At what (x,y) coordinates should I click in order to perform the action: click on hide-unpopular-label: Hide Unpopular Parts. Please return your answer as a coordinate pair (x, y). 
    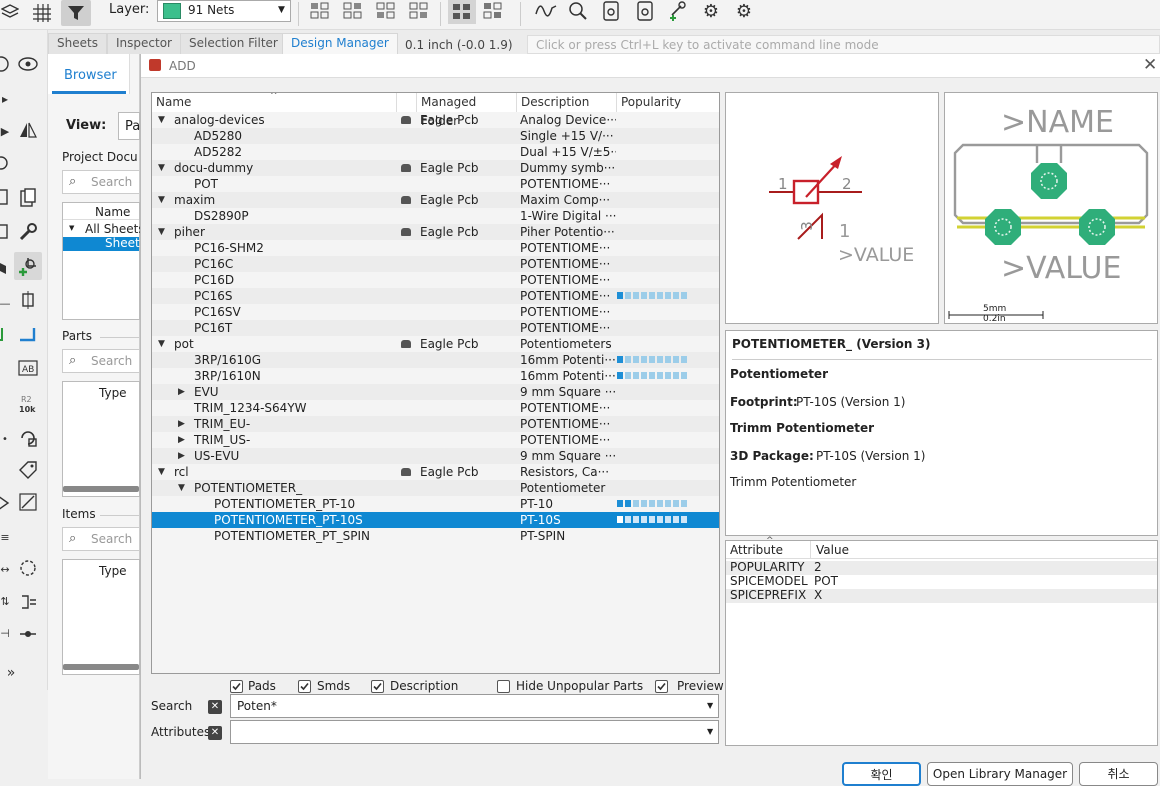
    Looking at the image, I should click on (579, 686).